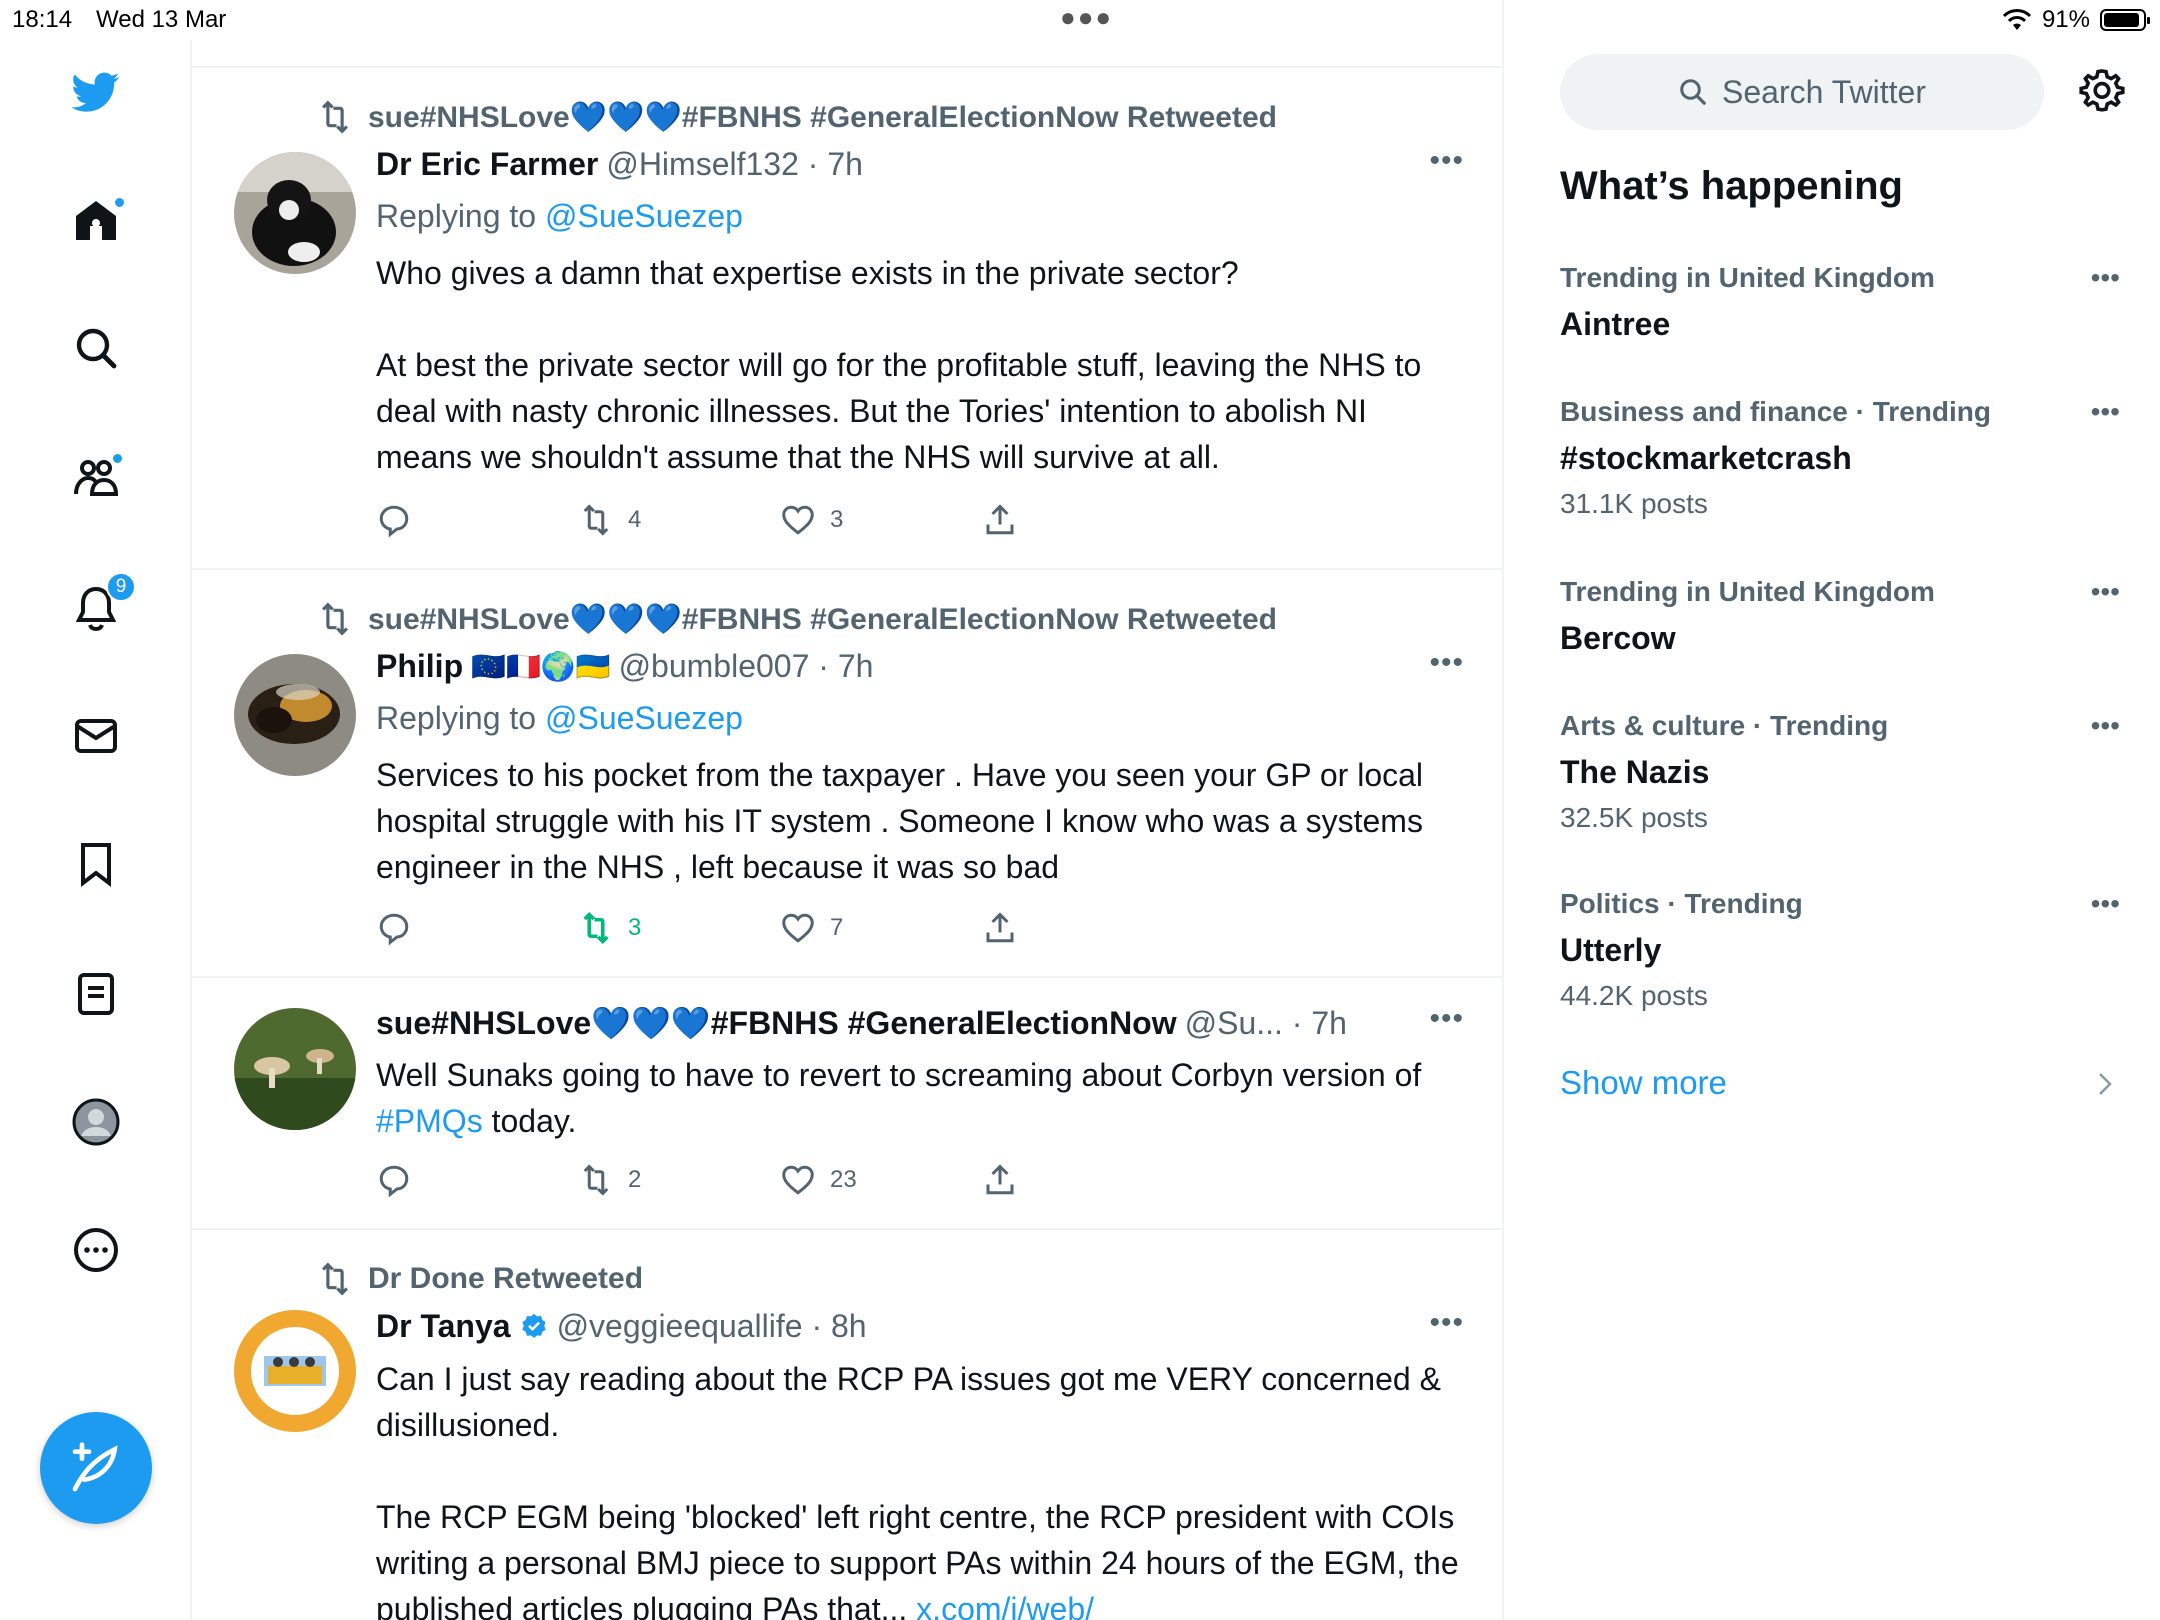  Describe the element at coordinates (1840, 620) in the screenshot. I see `trend-item: Trending in United Kingdom Bercow •••` at that location.